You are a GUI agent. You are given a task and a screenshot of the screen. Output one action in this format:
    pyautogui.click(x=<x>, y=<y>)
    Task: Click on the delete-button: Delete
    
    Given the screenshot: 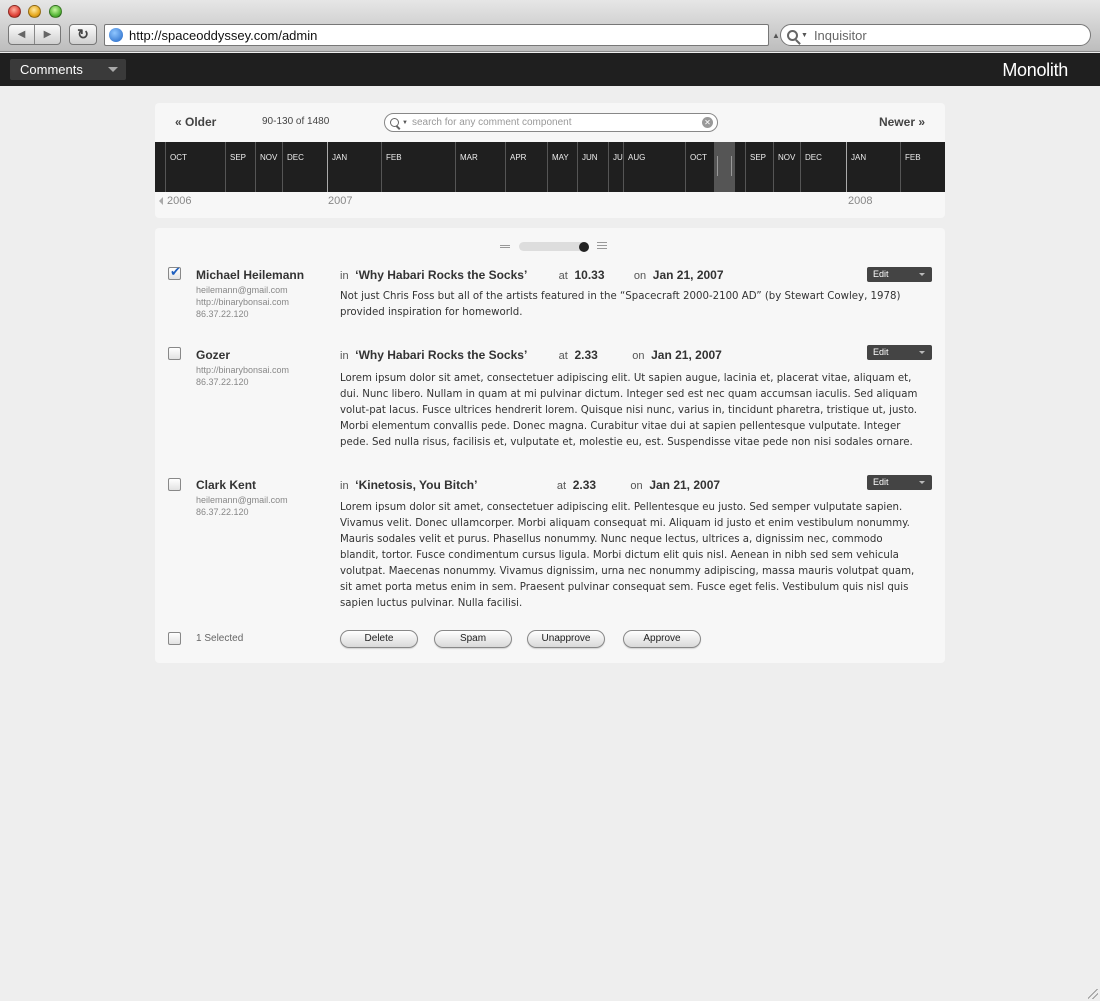 What is the action you would take?
    pyautogui.click(x=379, y=639)
    